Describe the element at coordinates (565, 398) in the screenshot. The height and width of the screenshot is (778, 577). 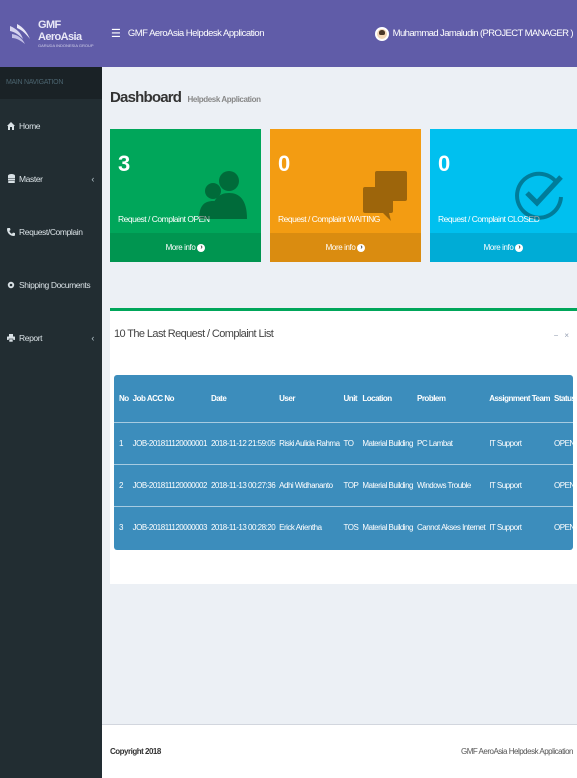
I see `column-header: Status` at that location.